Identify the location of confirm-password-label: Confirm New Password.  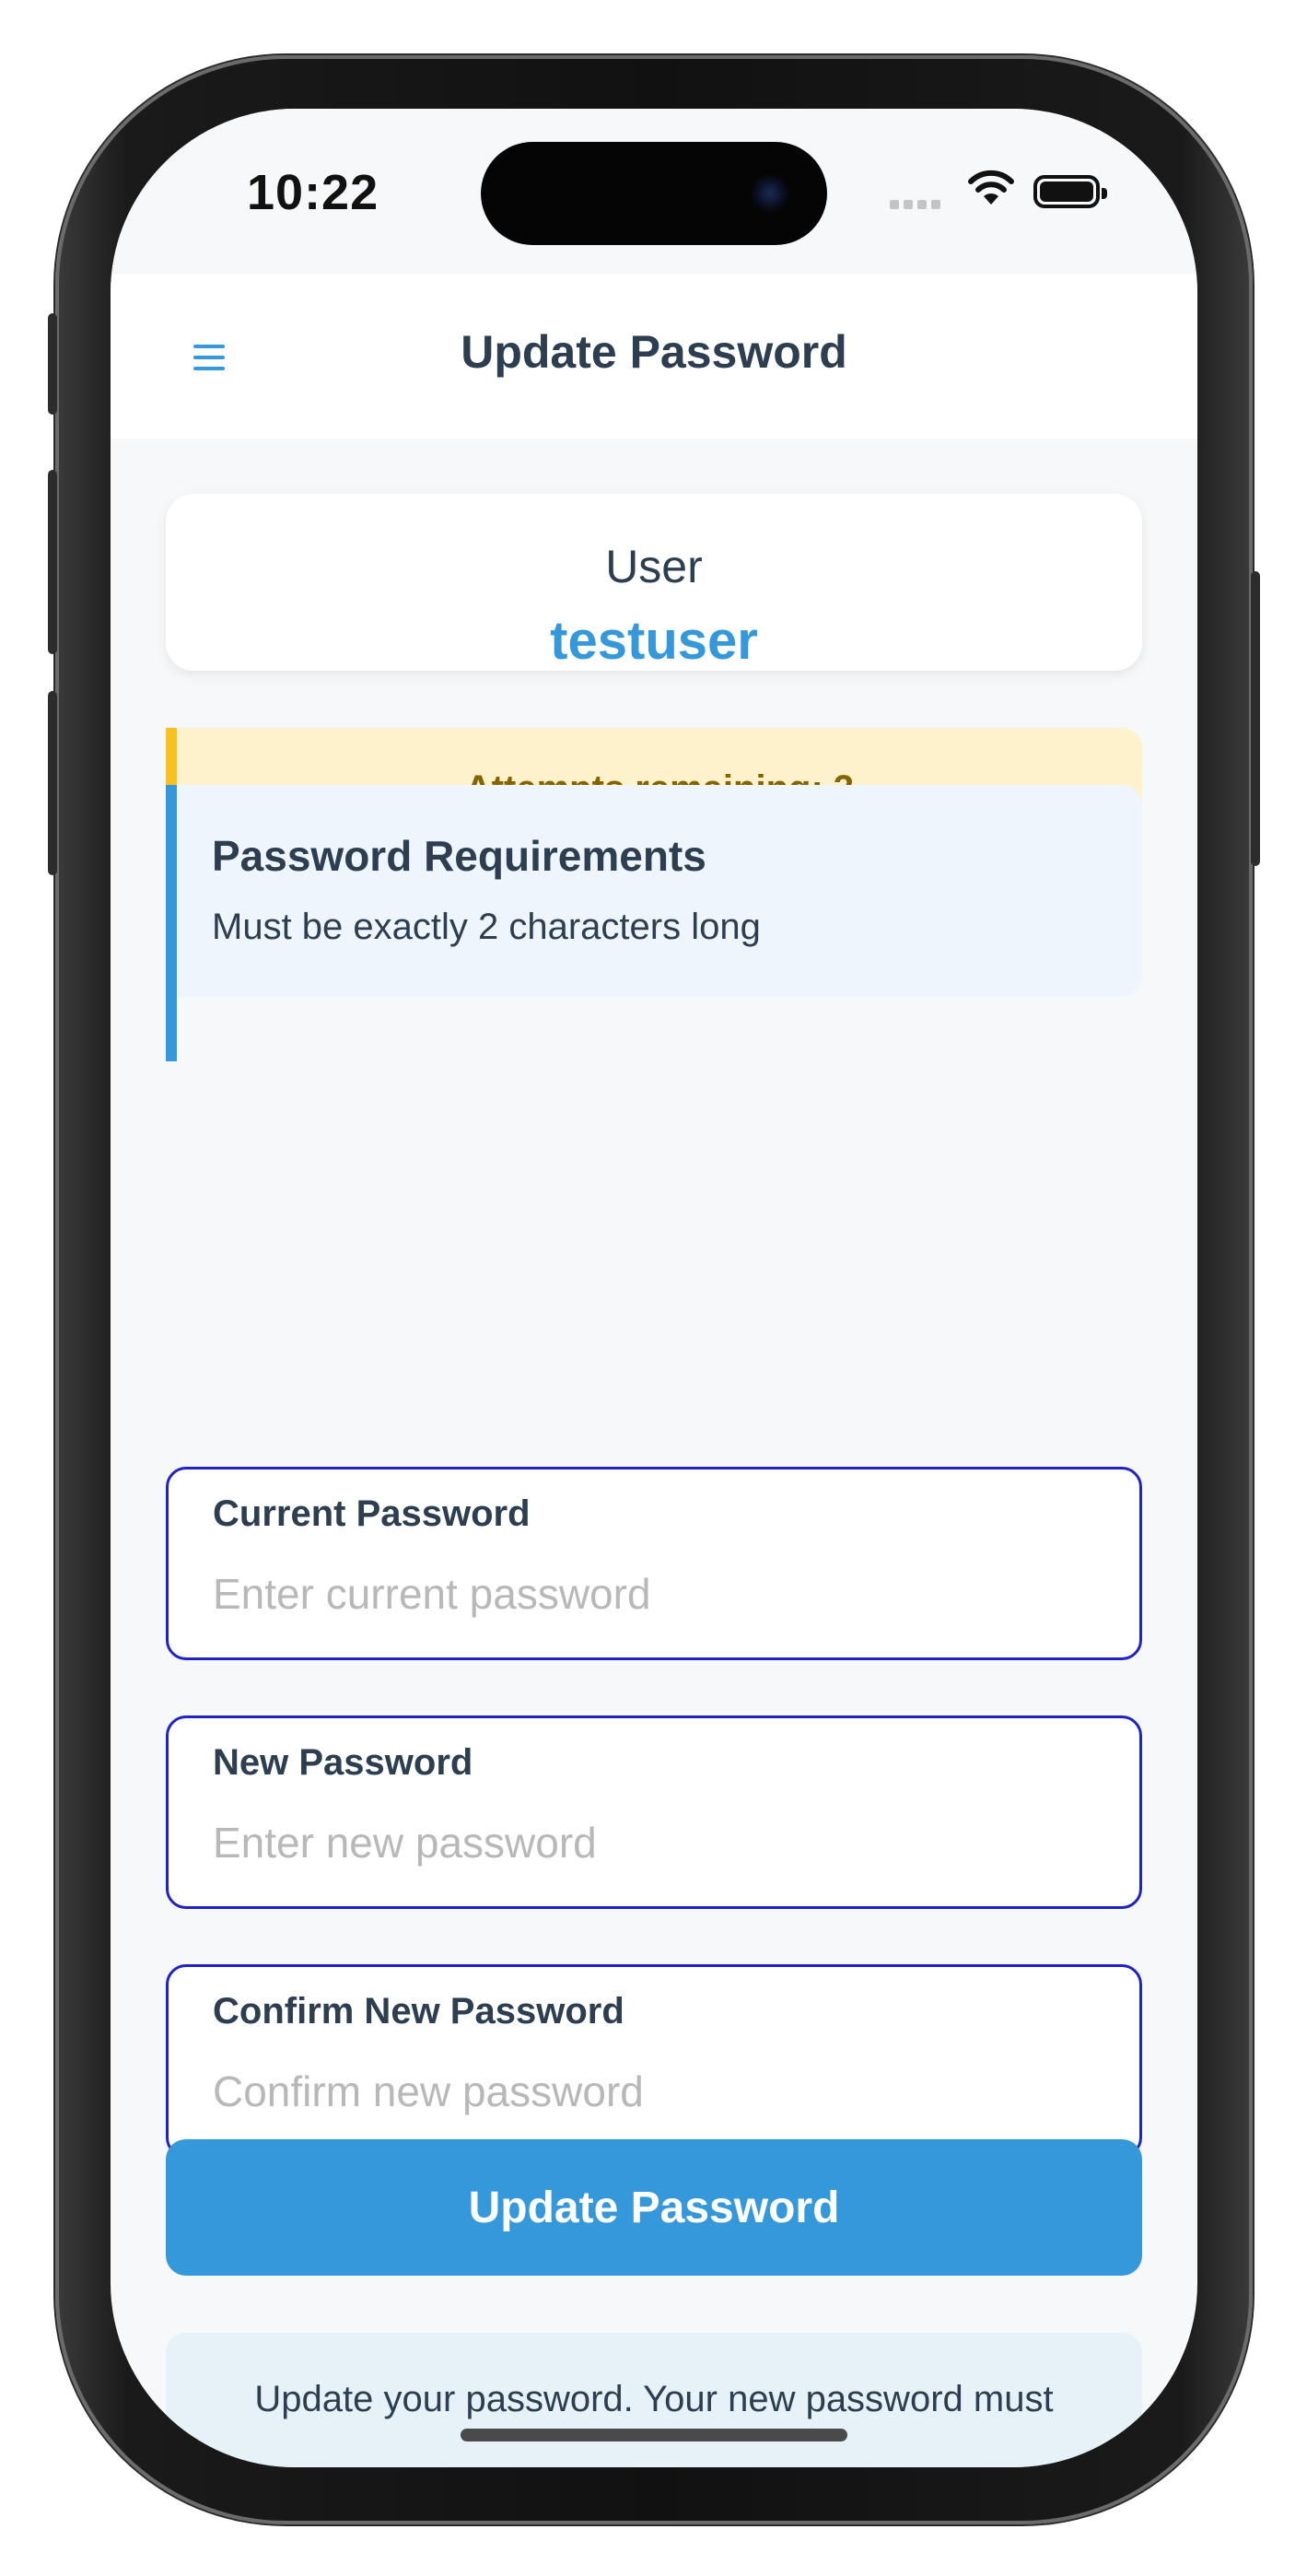
(419, 2011).